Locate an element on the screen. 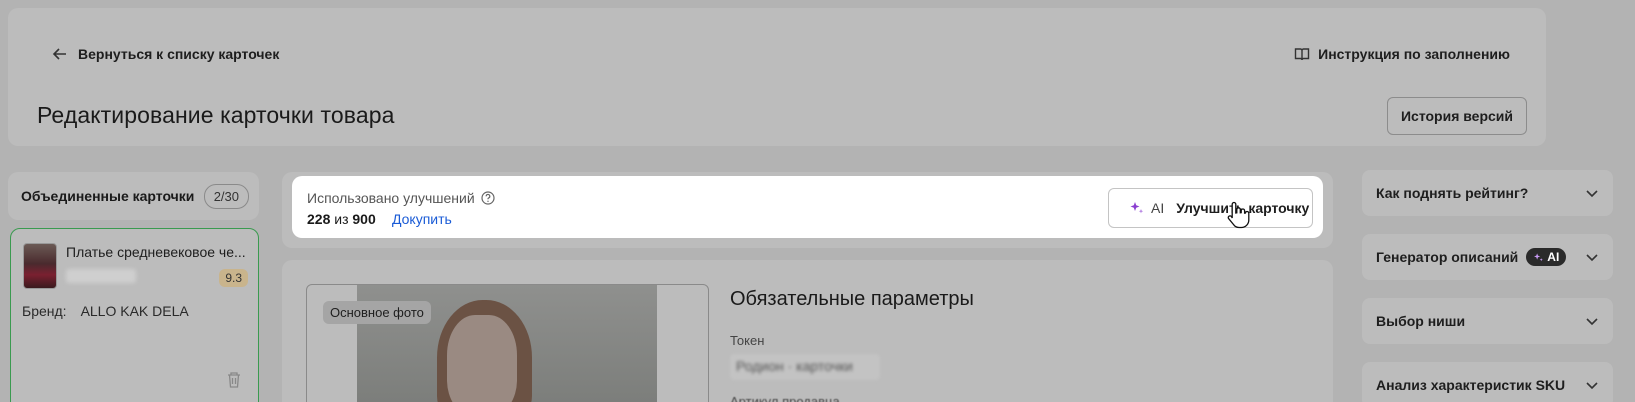 The width and height of the screenshot is (1635, 402). instructions-link: Инструкция по заполнению is located at coordinates (1402, 54).